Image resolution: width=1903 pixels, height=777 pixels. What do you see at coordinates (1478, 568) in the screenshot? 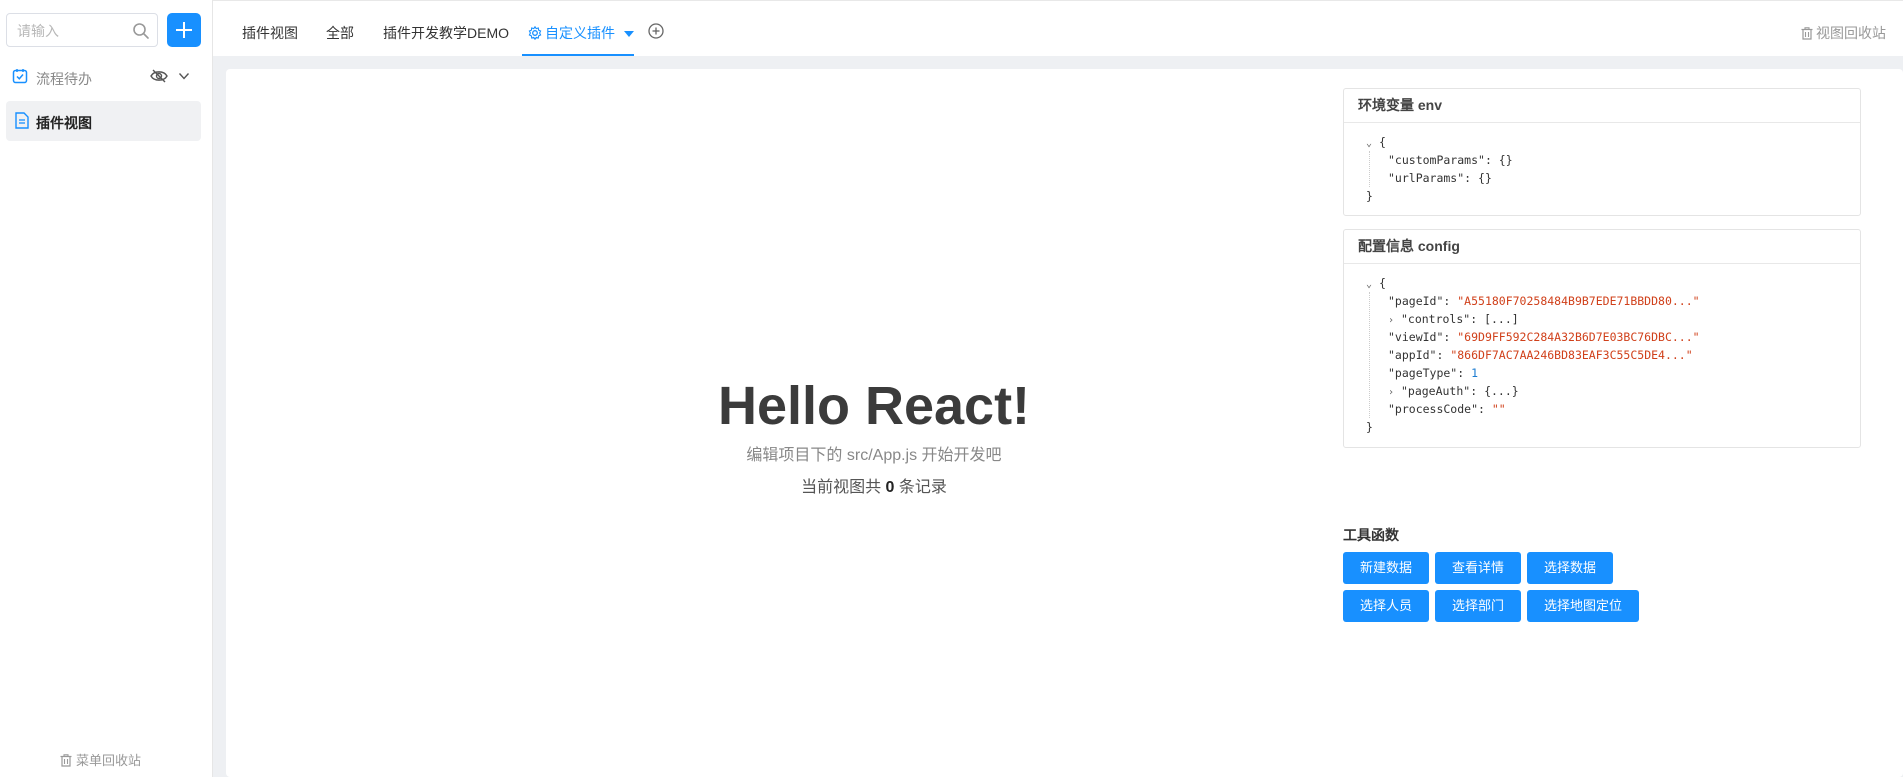
I see `view-detail-button: 查看详情` at bounding box center [1478, 568].